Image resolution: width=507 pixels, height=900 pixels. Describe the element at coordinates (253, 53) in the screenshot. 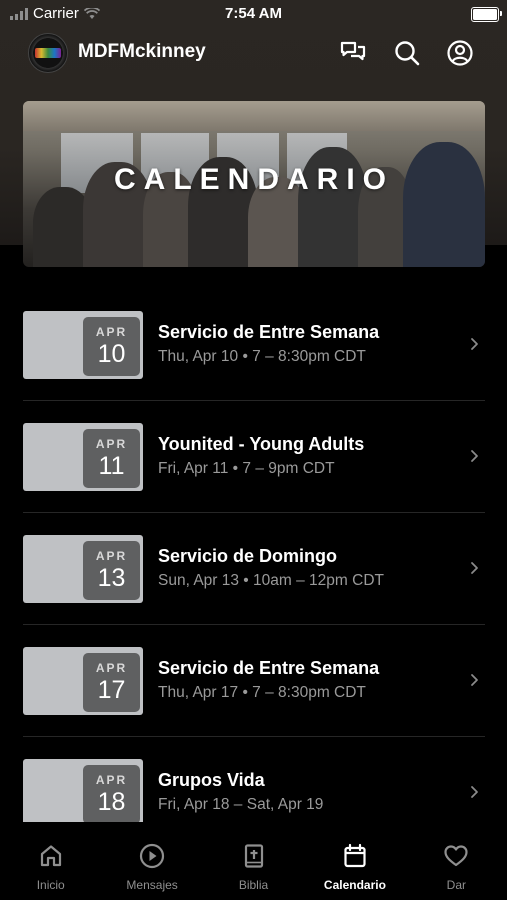

I see `app-header: MDFMckinney` at that location.